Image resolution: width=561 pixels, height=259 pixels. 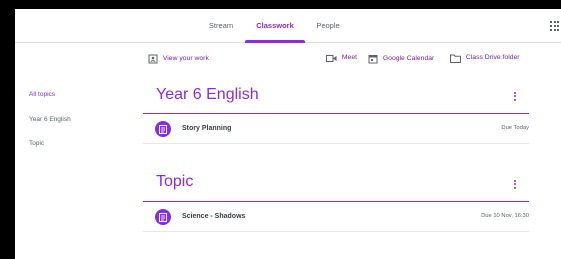 I want to click on assignment-due-date: Due Today, so click(x=515, y=128).